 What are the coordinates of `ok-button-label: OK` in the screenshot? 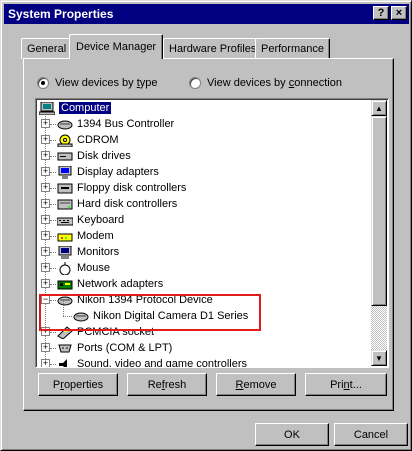 It's located at (292, 434).